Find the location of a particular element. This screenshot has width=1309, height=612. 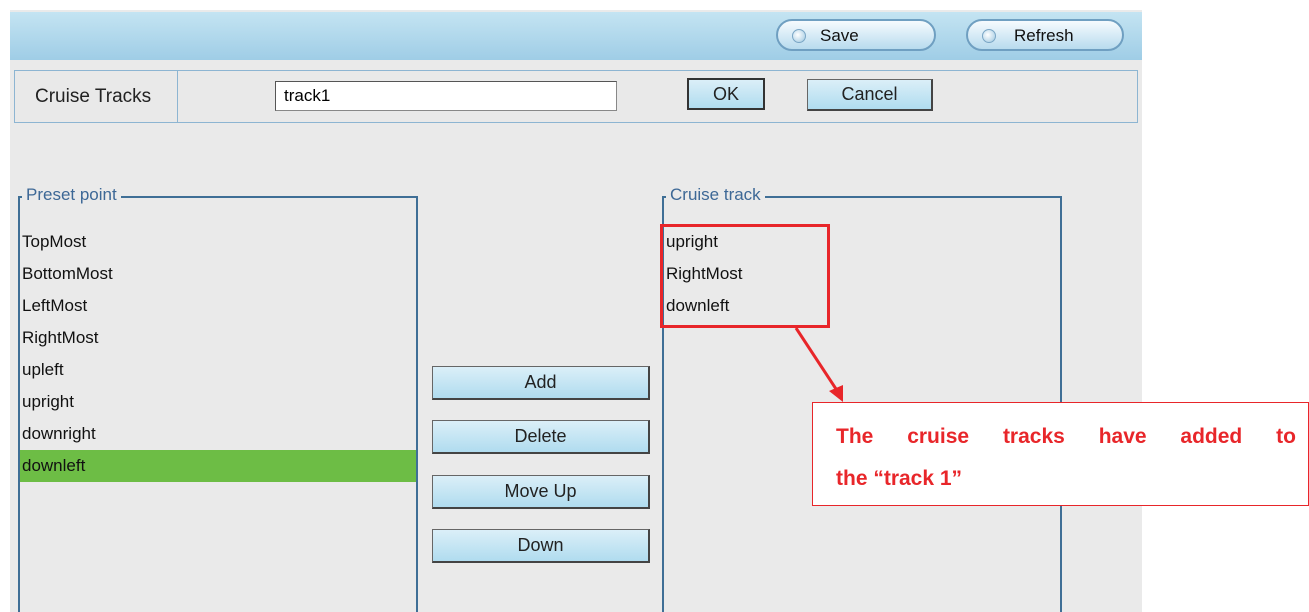

refresh-button: Refresh is located at coordinates (1045, 35).